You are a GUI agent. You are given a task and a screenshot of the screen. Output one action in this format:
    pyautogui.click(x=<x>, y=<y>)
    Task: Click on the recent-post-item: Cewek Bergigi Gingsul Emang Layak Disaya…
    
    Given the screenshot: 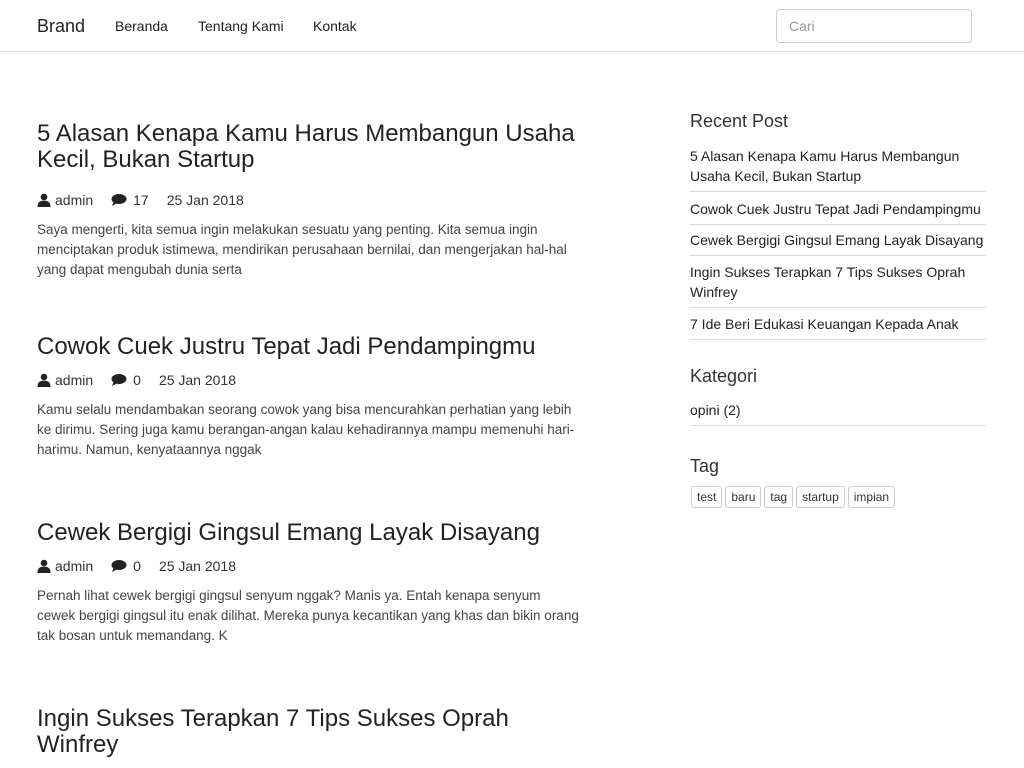 What is the action you would take?
    pyautogui.click(x=838, y=240)
    